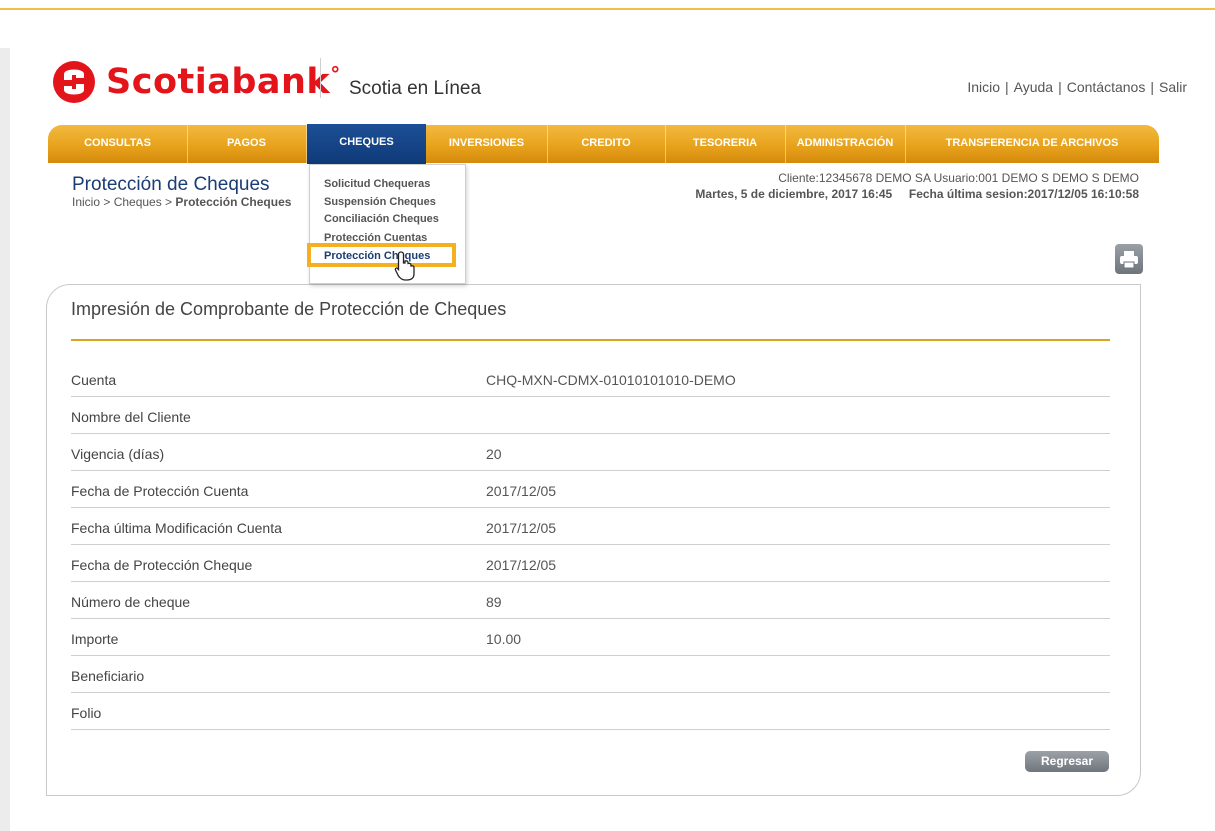 The width and height of the screenshot is (1215, 831). I want to click on row-value-importe: 10.00, so click(504, 639).